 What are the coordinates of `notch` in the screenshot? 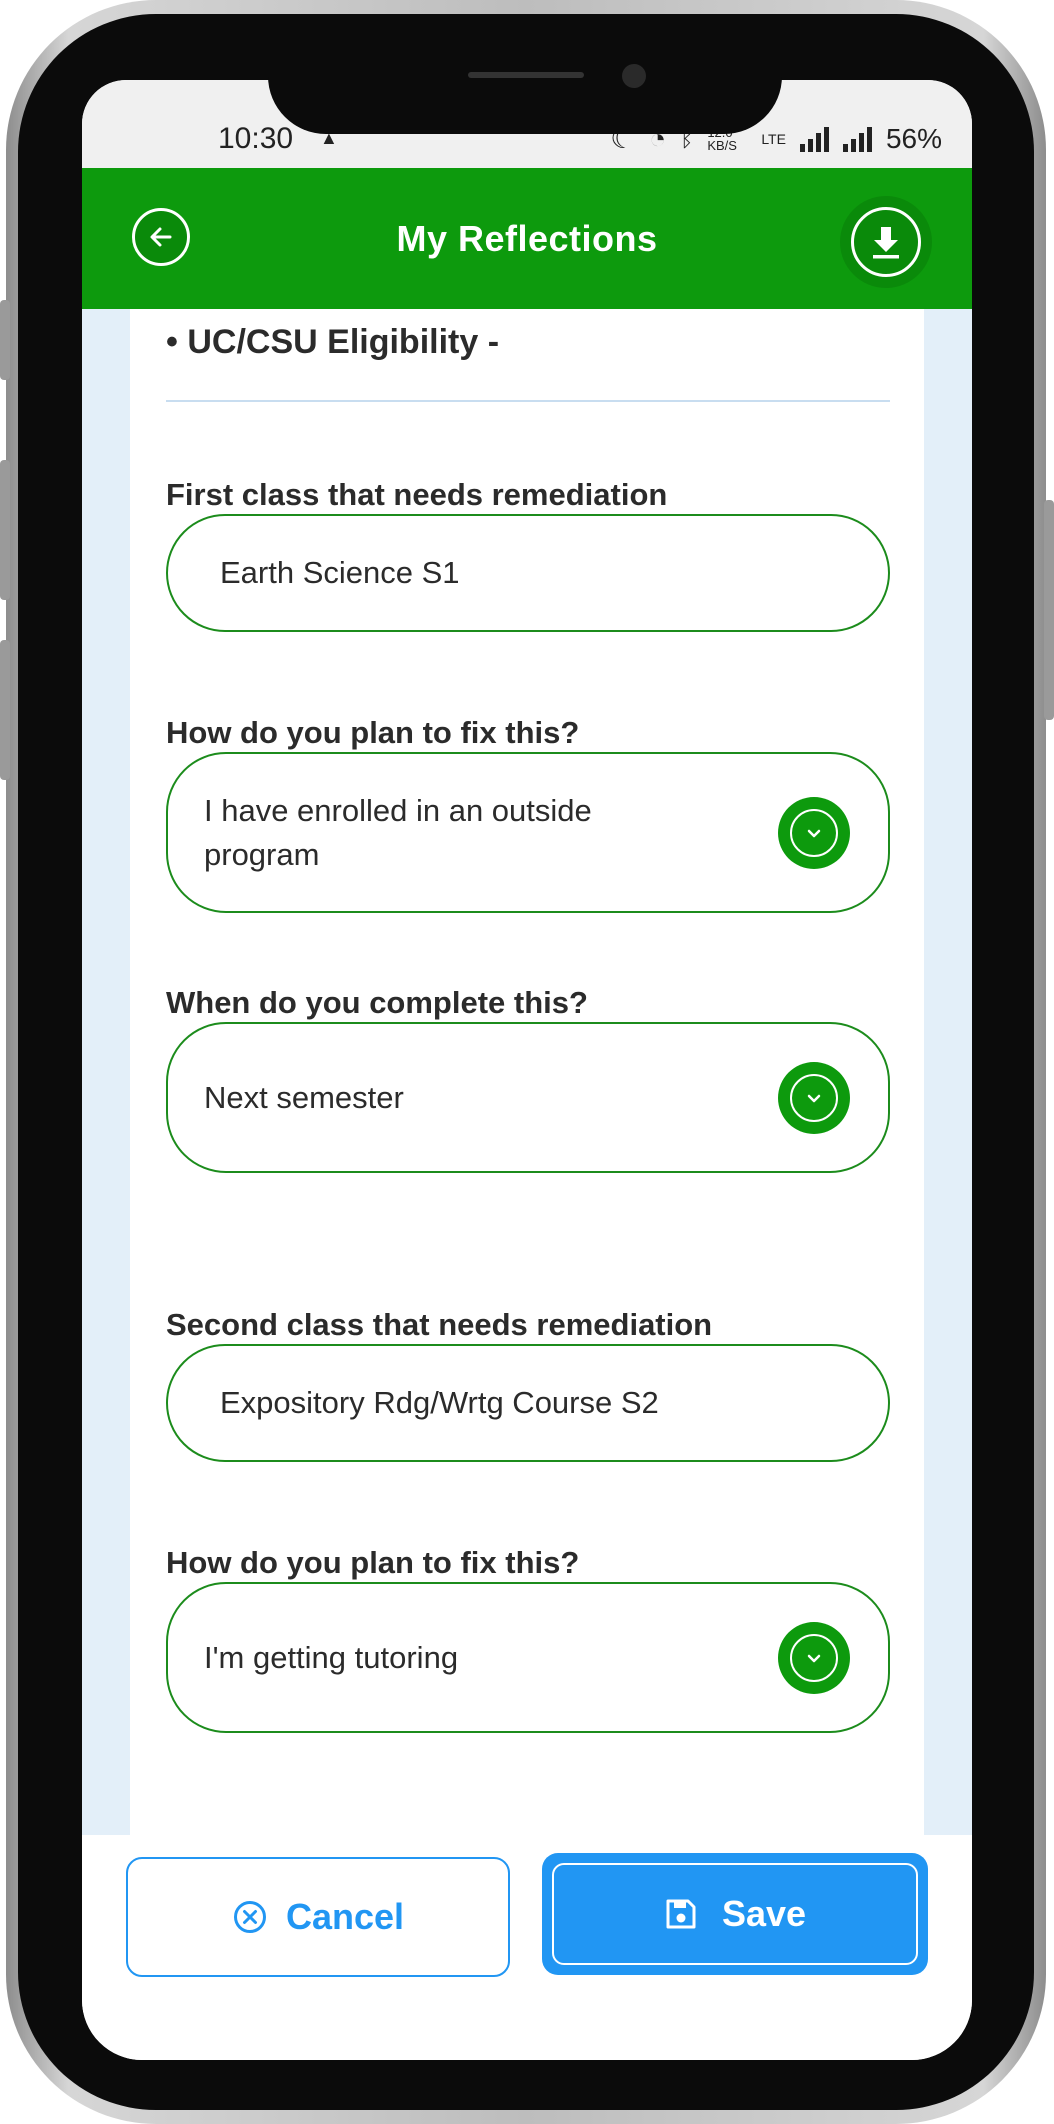 It's located at (525, 99).